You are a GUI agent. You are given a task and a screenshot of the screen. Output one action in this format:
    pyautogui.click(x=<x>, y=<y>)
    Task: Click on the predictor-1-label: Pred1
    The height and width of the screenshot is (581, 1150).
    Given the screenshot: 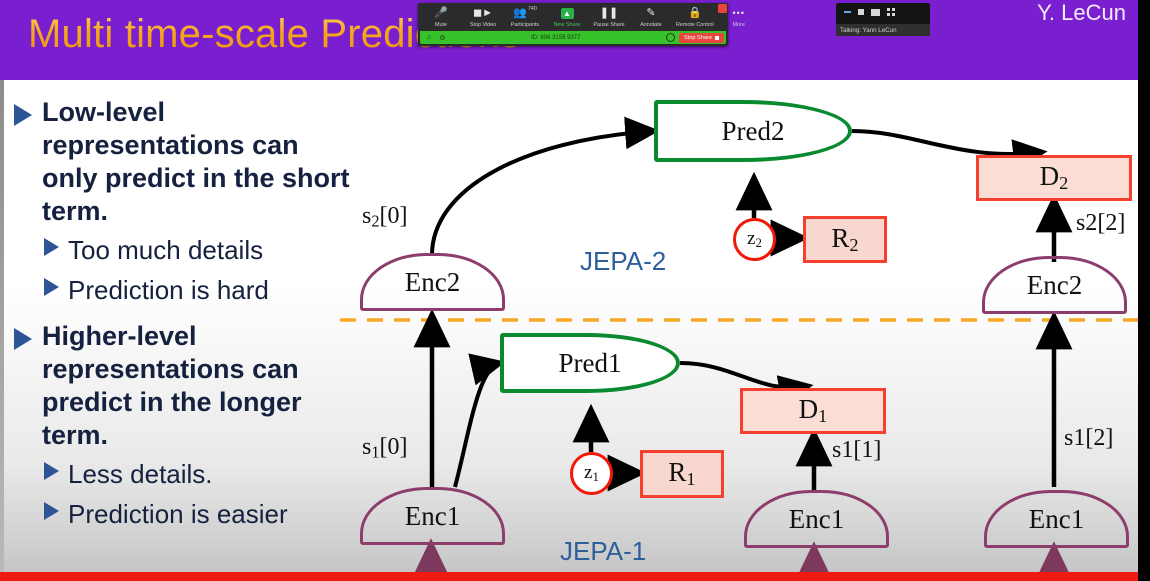 What is the action you would take?
    pyautogui.click(x=590, y=362)
    